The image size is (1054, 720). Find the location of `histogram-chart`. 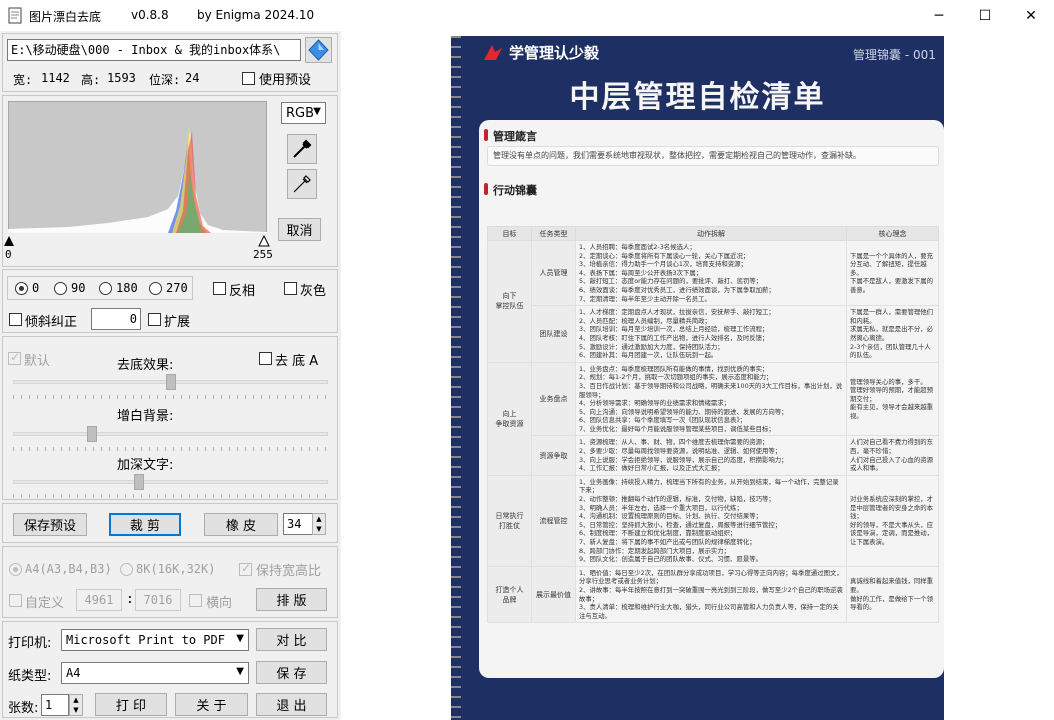

histogram-chart is located at coordinates (137, 167).